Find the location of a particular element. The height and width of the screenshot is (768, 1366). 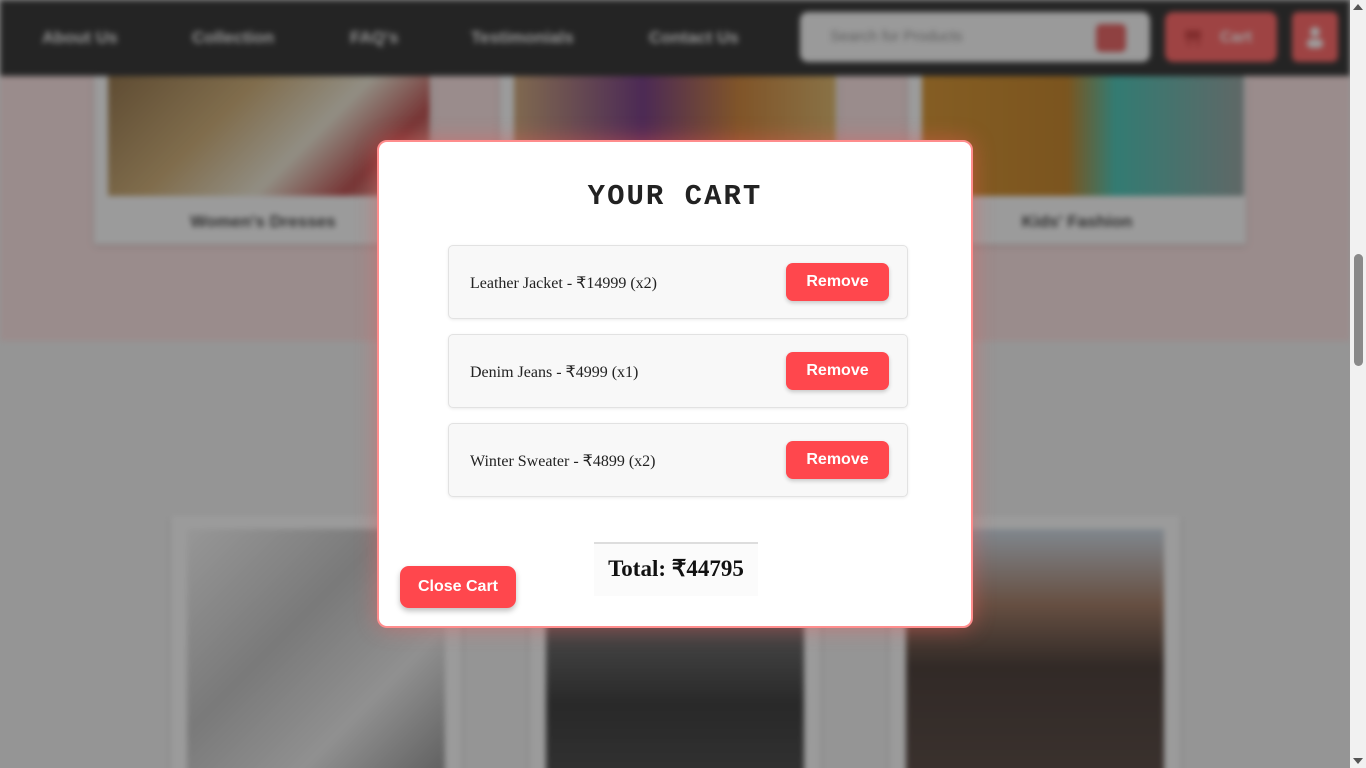

cart-total-text: Total: ₹44795 is located at coordinates (676, 568).